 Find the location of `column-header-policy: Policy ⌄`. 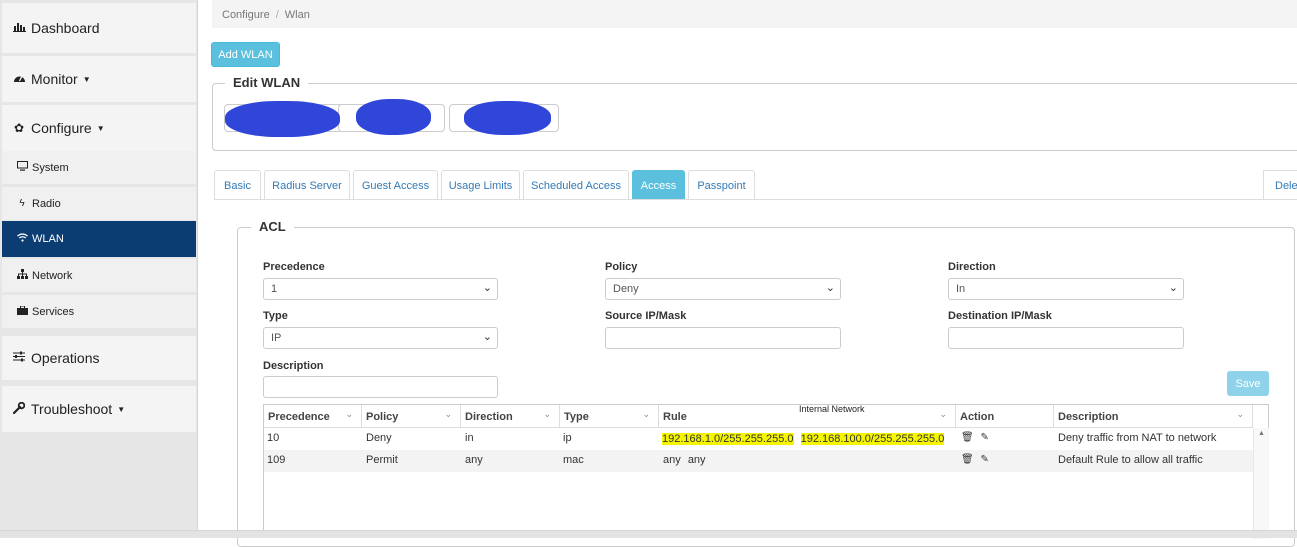

column-header-policy: Policy ⌄ is located at coordinates (411, 416).